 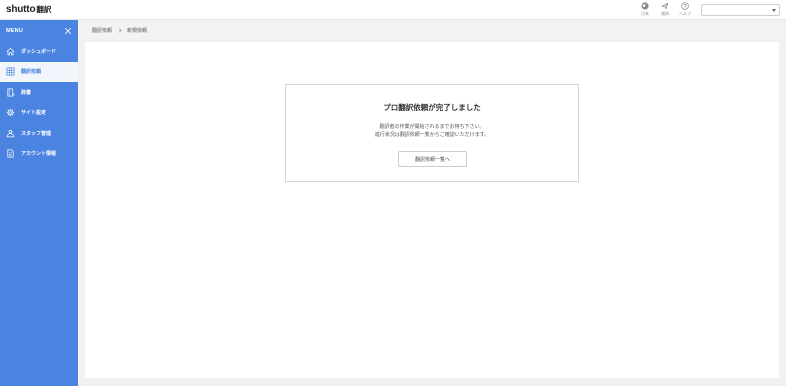 I want to click on grid-icon, so click(x=10, y=71).